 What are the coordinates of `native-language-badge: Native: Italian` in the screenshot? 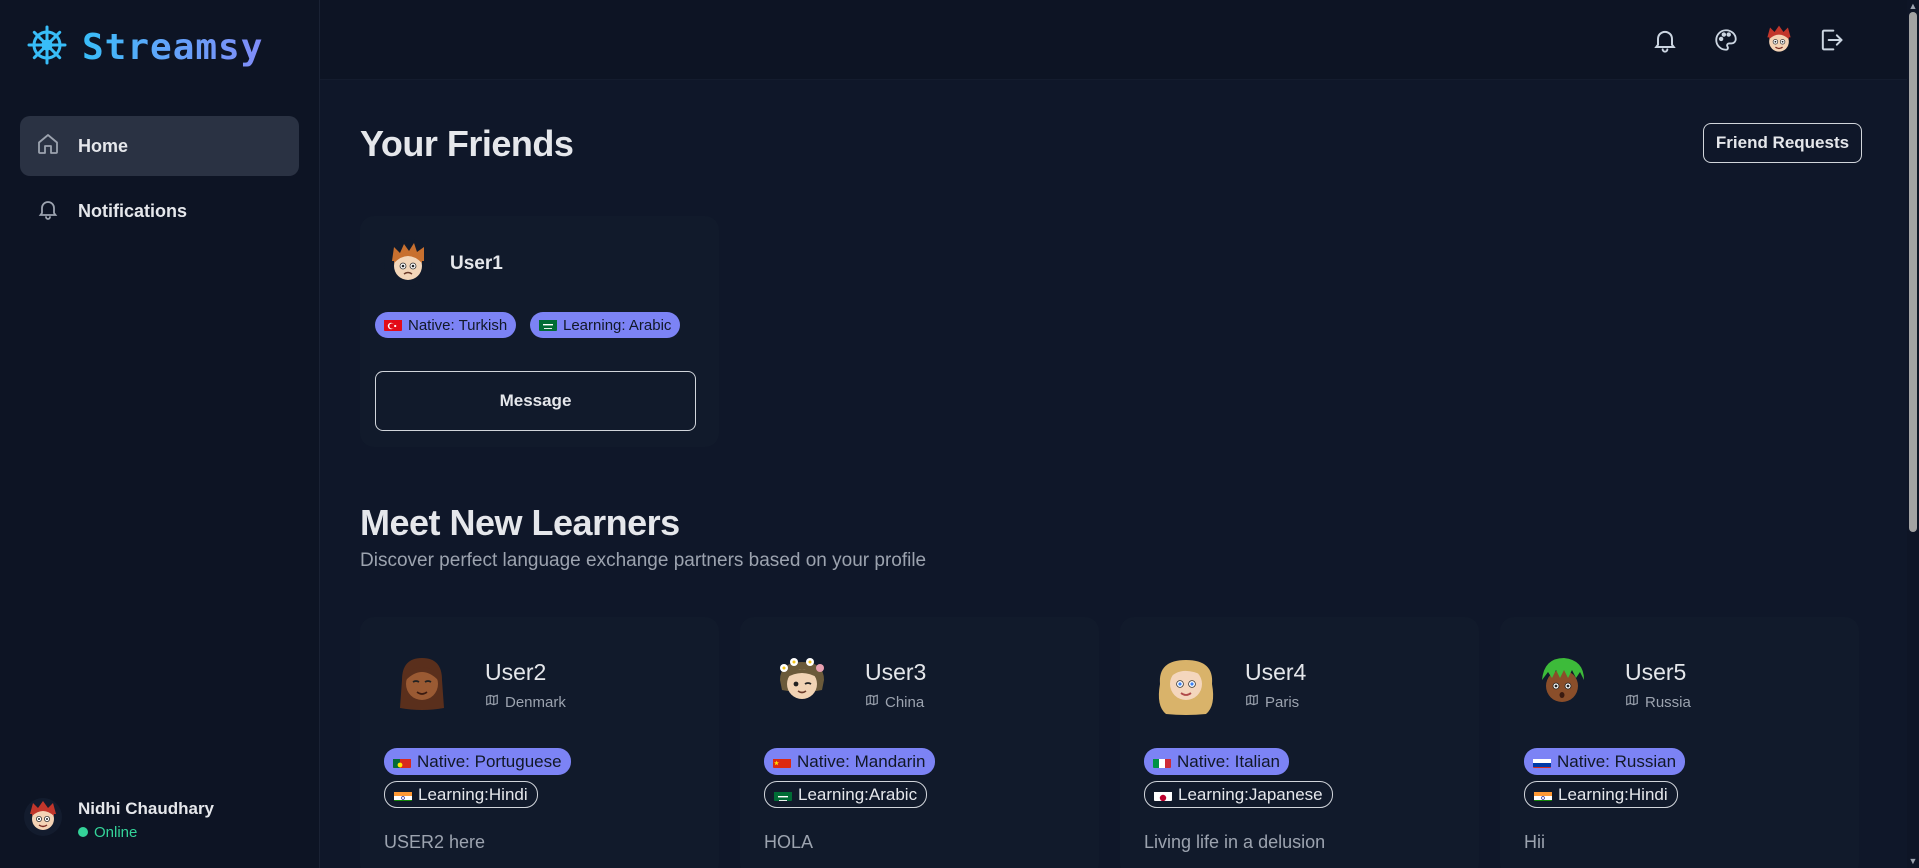 It's located at (1216, 761).